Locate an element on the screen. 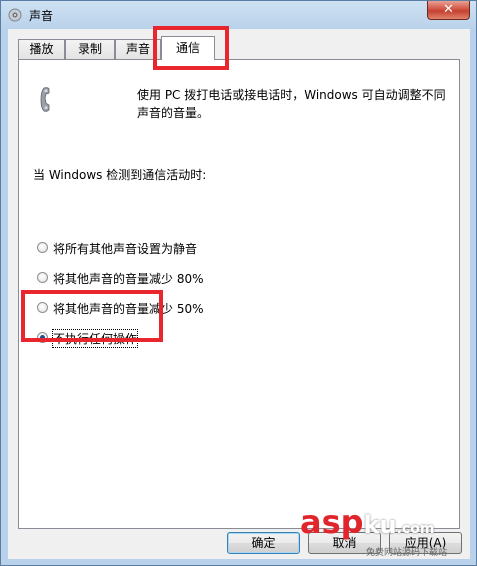 The width and height of the screenshot is (477, 566). title-bar: 声音 ✕ is located at coordinates (238, 15).